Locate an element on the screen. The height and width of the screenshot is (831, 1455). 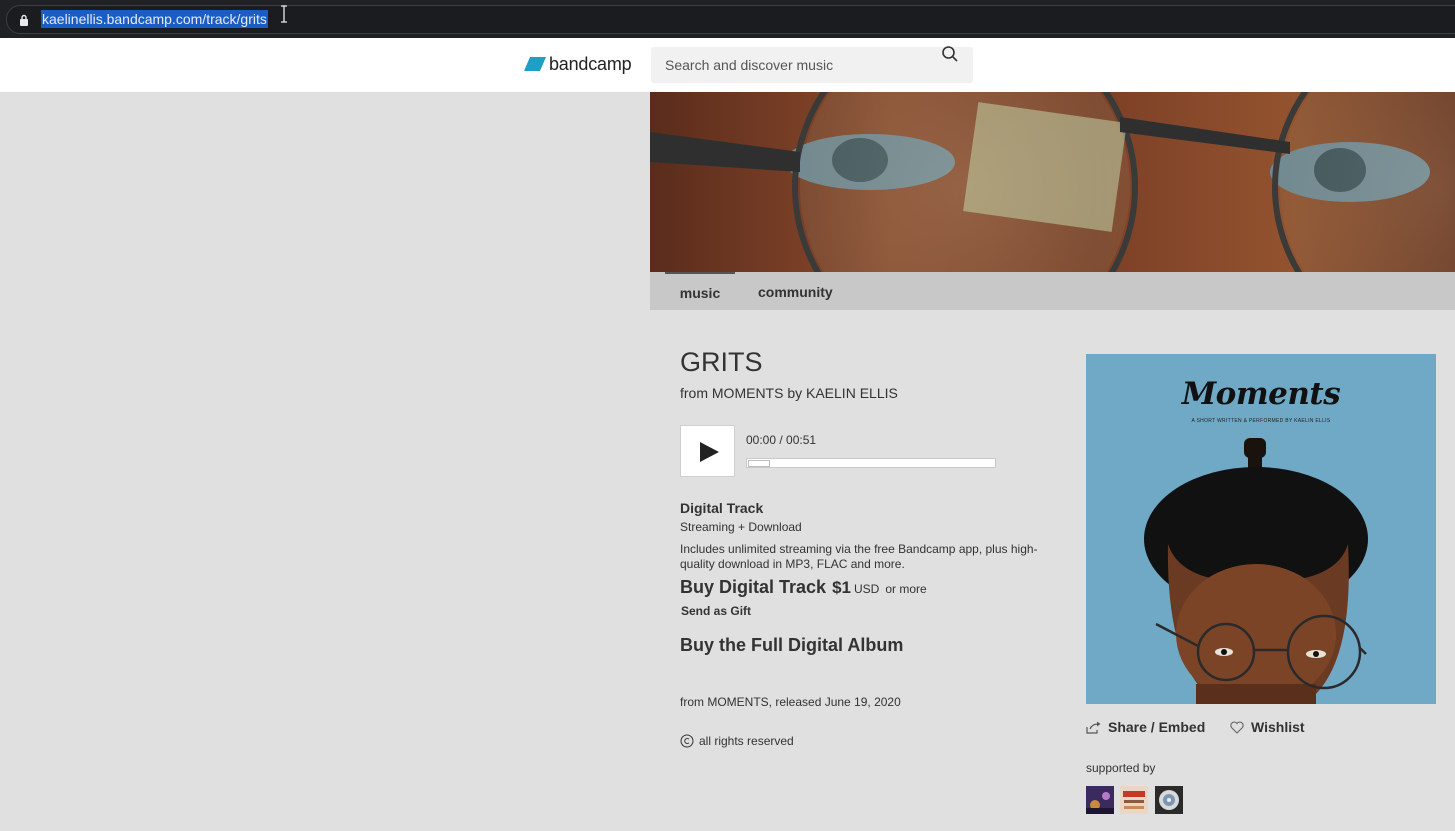
bandcamp-logo: bandcamp is located at coordinates (578, 64).